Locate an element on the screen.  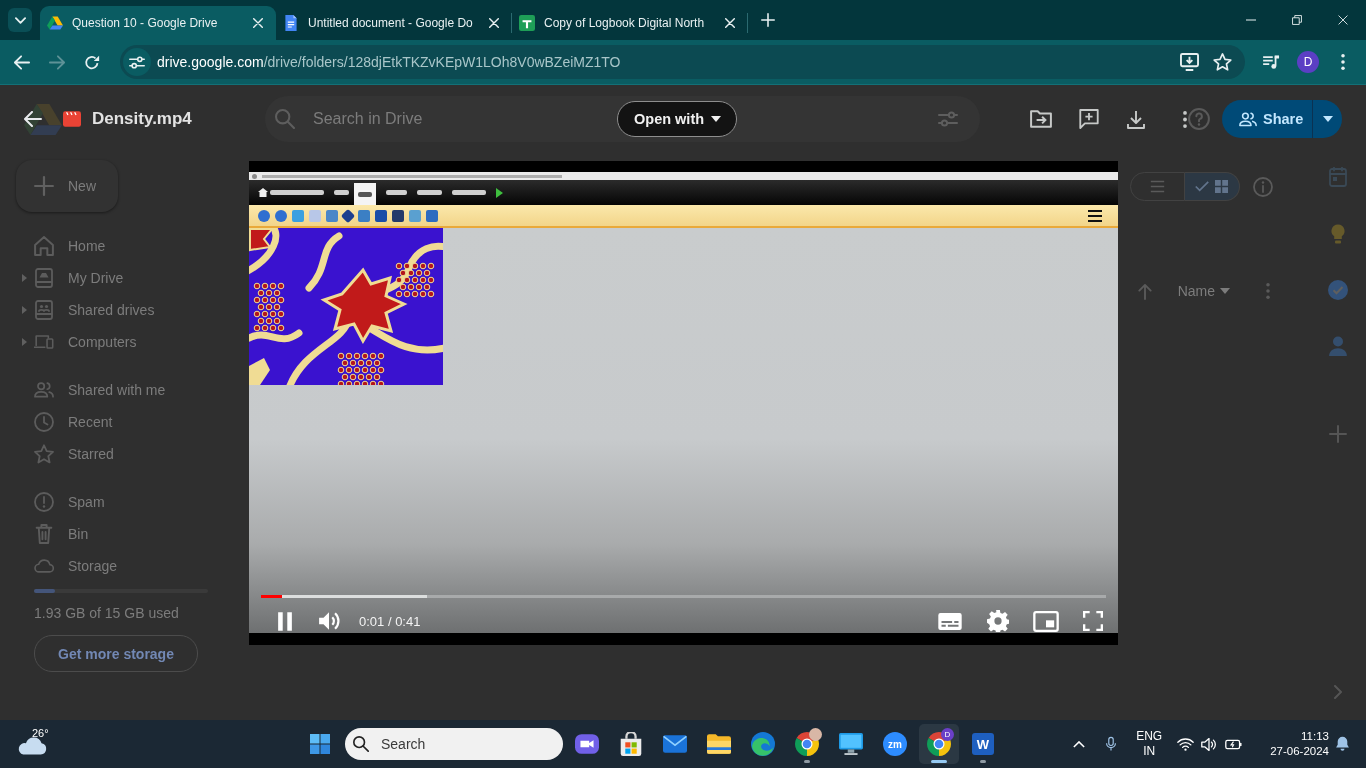
share-button: Share is located at coordinates (1267, 119).